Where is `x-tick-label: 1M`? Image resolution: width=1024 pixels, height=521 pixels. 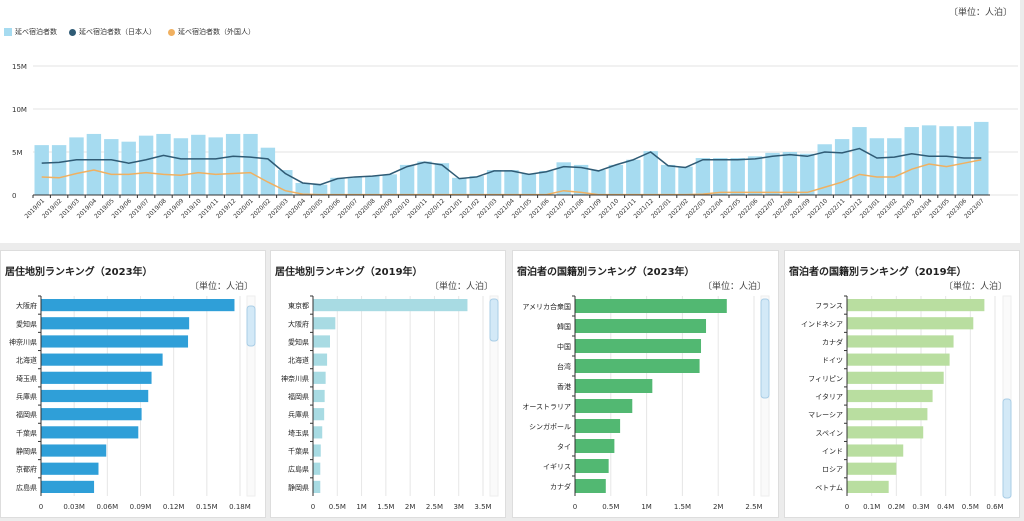 x-tick-label: 1M is located at coordinates (361, 507).